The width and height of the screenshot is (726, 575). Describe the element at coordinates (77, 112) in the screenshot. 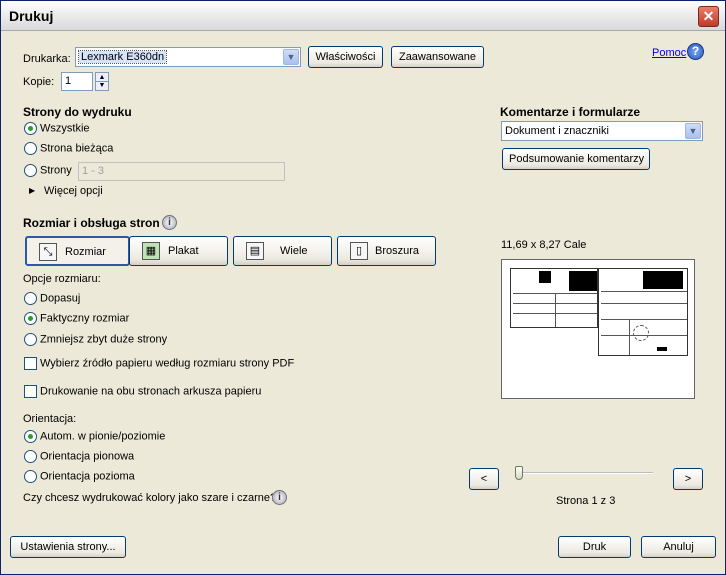

I see `pages-section-title: Strony do wydruku` at that location.